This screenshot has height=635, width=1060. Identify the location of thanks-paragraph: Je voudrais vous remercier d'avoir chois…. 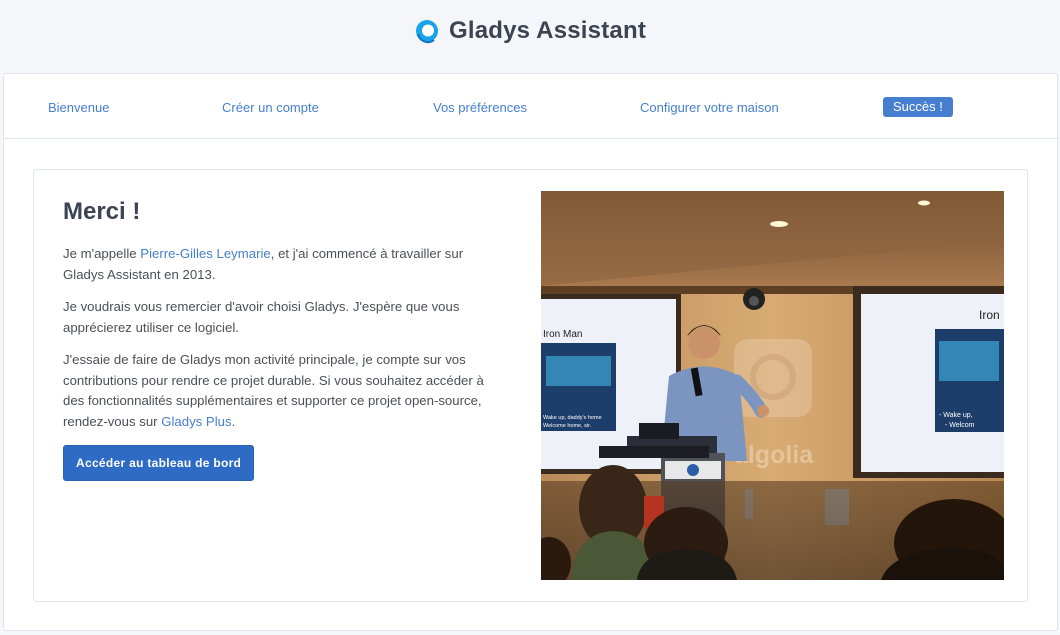
(261, 317).